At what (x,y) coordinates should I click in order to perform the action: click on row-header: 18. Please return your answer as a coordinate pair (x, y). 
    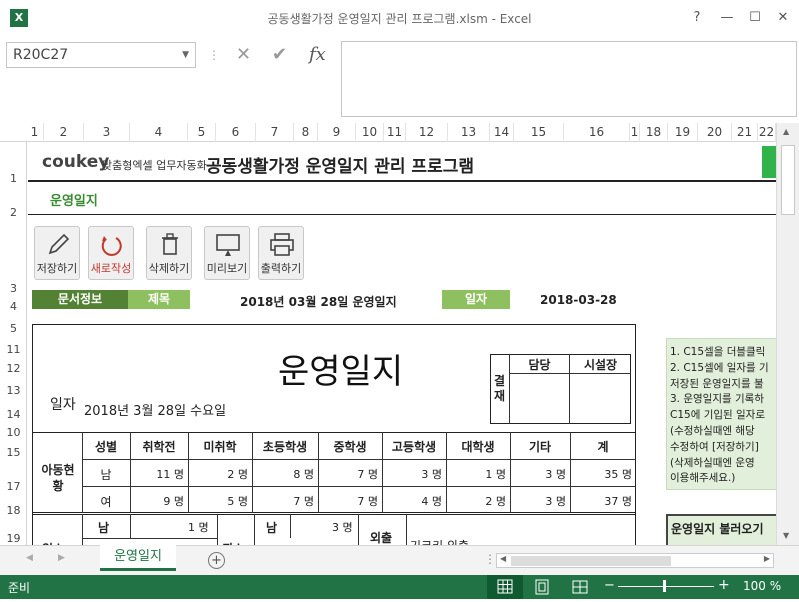
    Looking at the image, I should click on (13, 510).